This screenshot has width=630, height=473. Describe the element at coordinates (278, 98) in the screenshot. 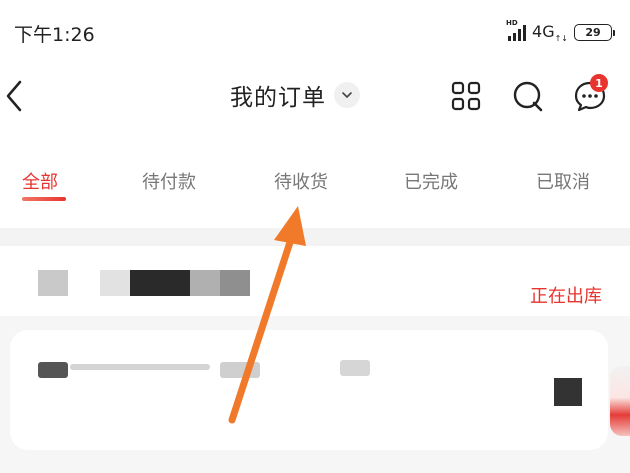

I see `page-title: 我的订单` at that location.